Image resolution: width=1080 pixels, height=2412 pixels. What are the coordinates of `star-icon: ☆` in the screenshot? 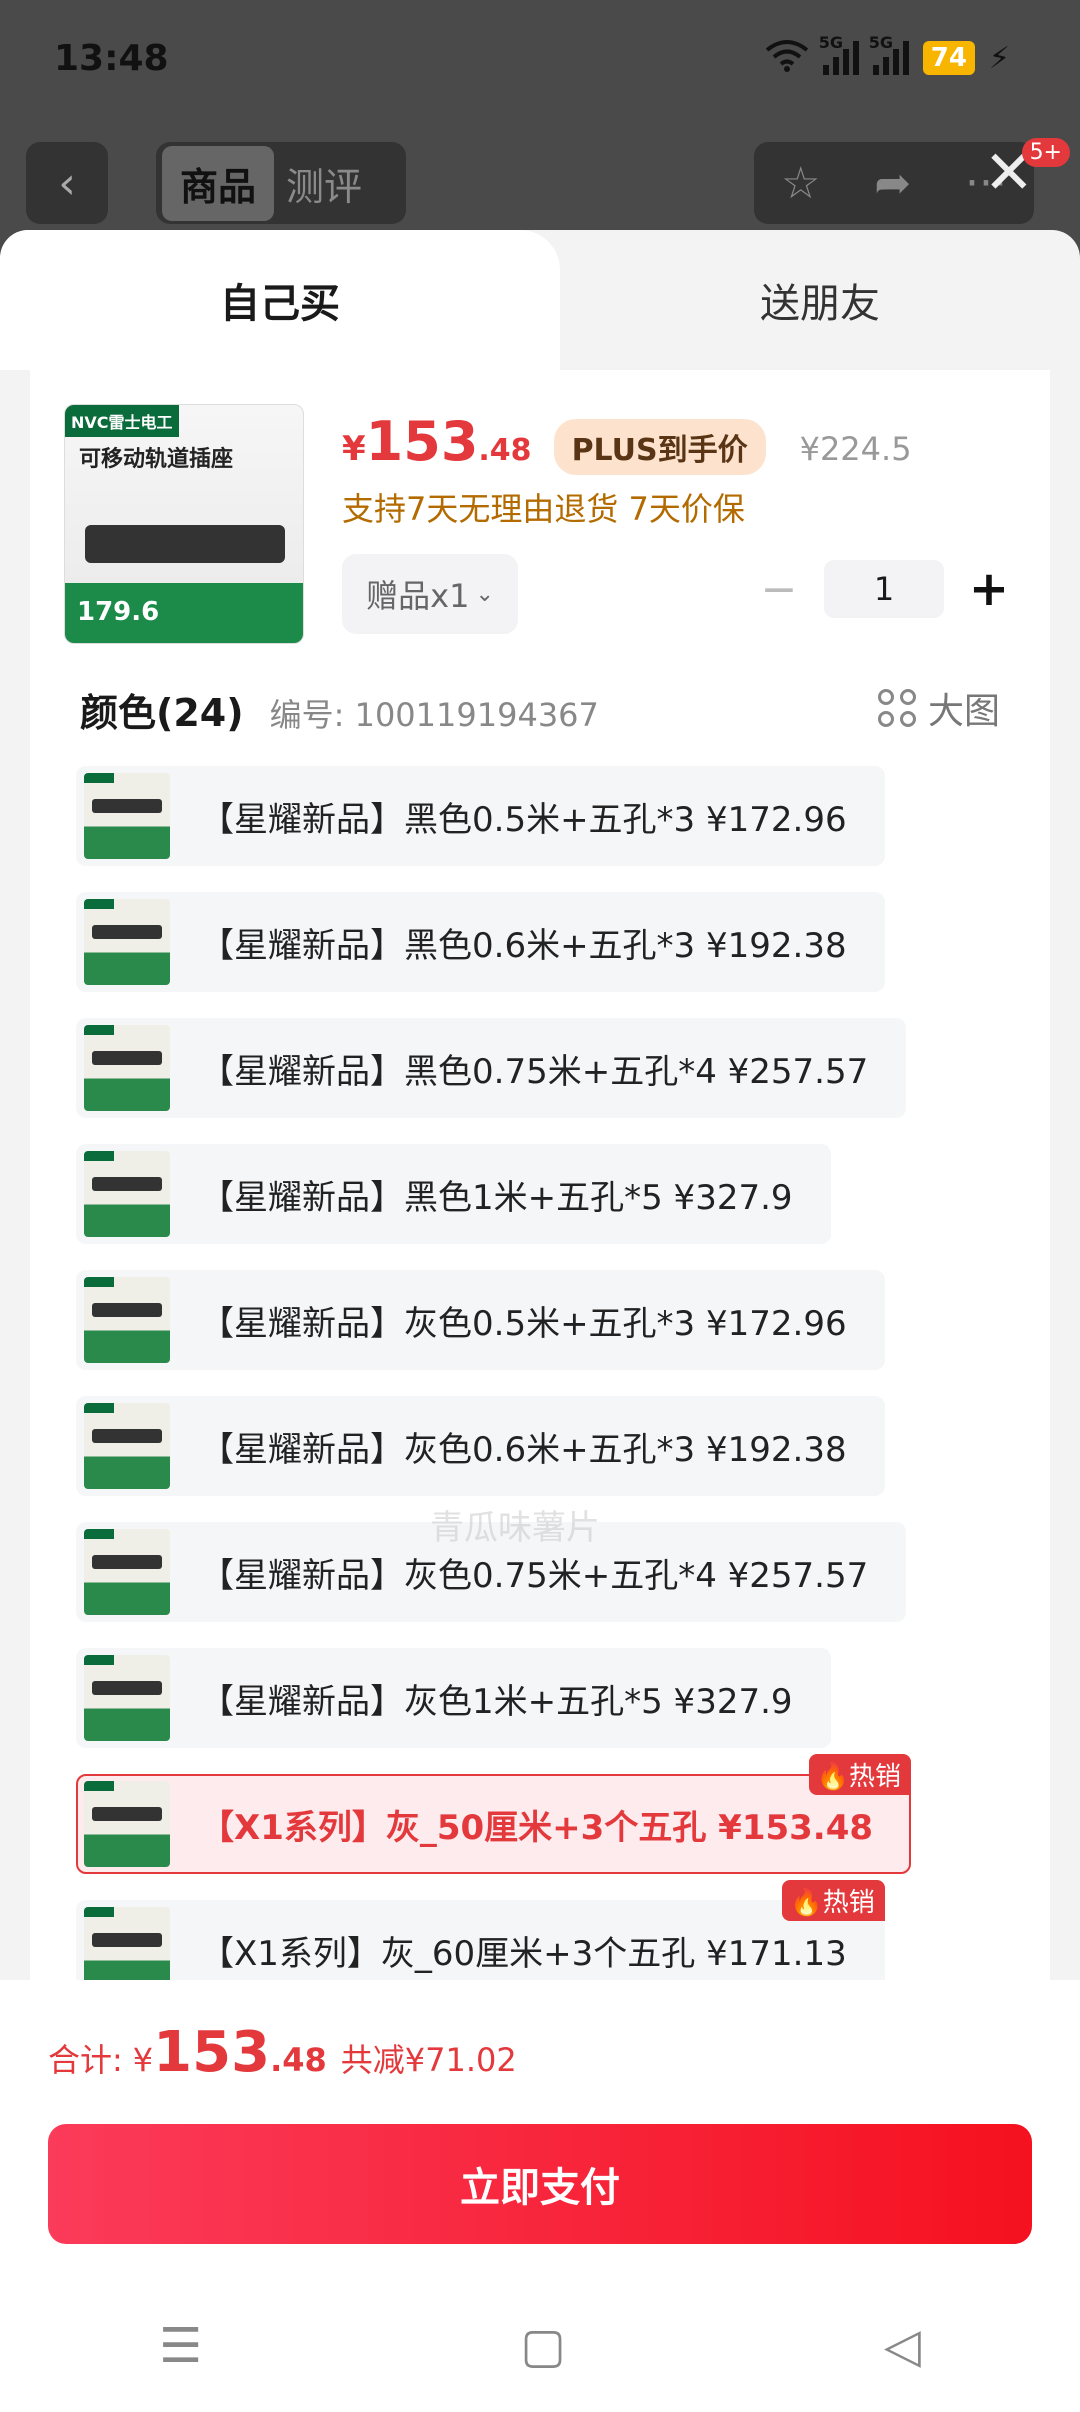 It's located at (800, 183).